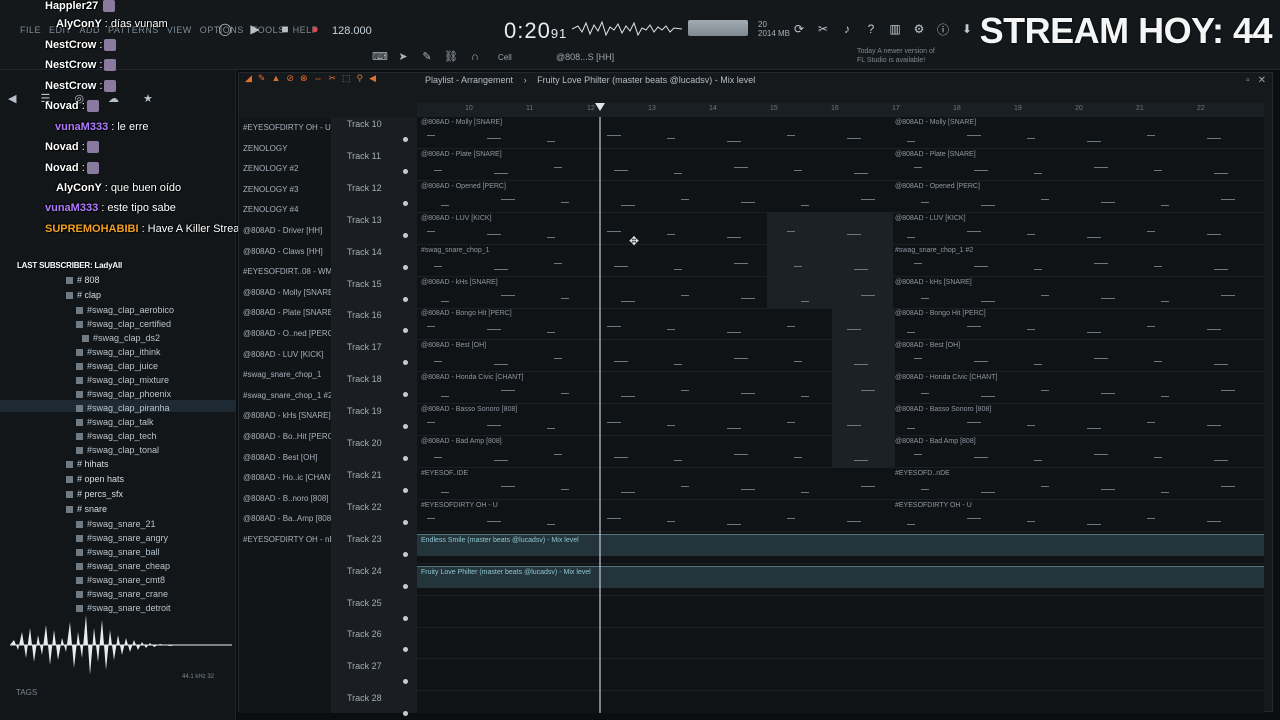 The width and height of the screenshot is (1280, 720). Describe the element at coordinates (364, 124) in the screenshot. I see `track-label: Track 10` at that location.